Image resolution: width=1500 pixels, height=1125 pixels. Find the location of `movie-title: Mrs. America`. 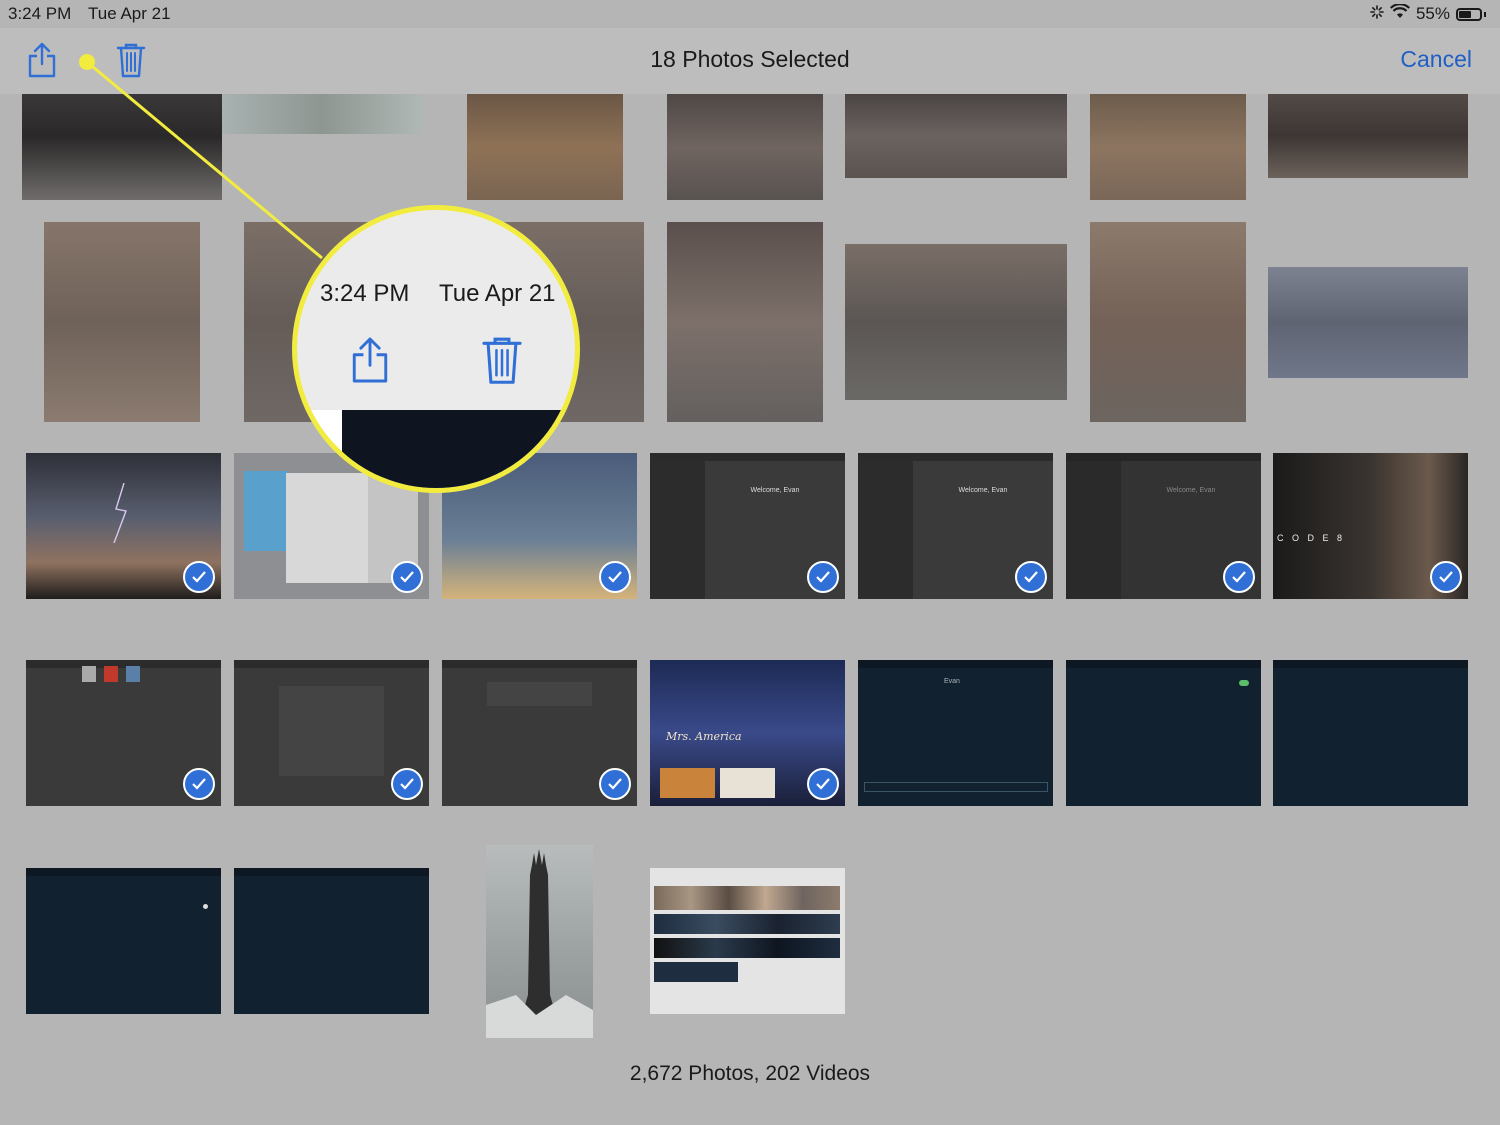

movie-title: Mrs. America is located at coordinates (704, 736).